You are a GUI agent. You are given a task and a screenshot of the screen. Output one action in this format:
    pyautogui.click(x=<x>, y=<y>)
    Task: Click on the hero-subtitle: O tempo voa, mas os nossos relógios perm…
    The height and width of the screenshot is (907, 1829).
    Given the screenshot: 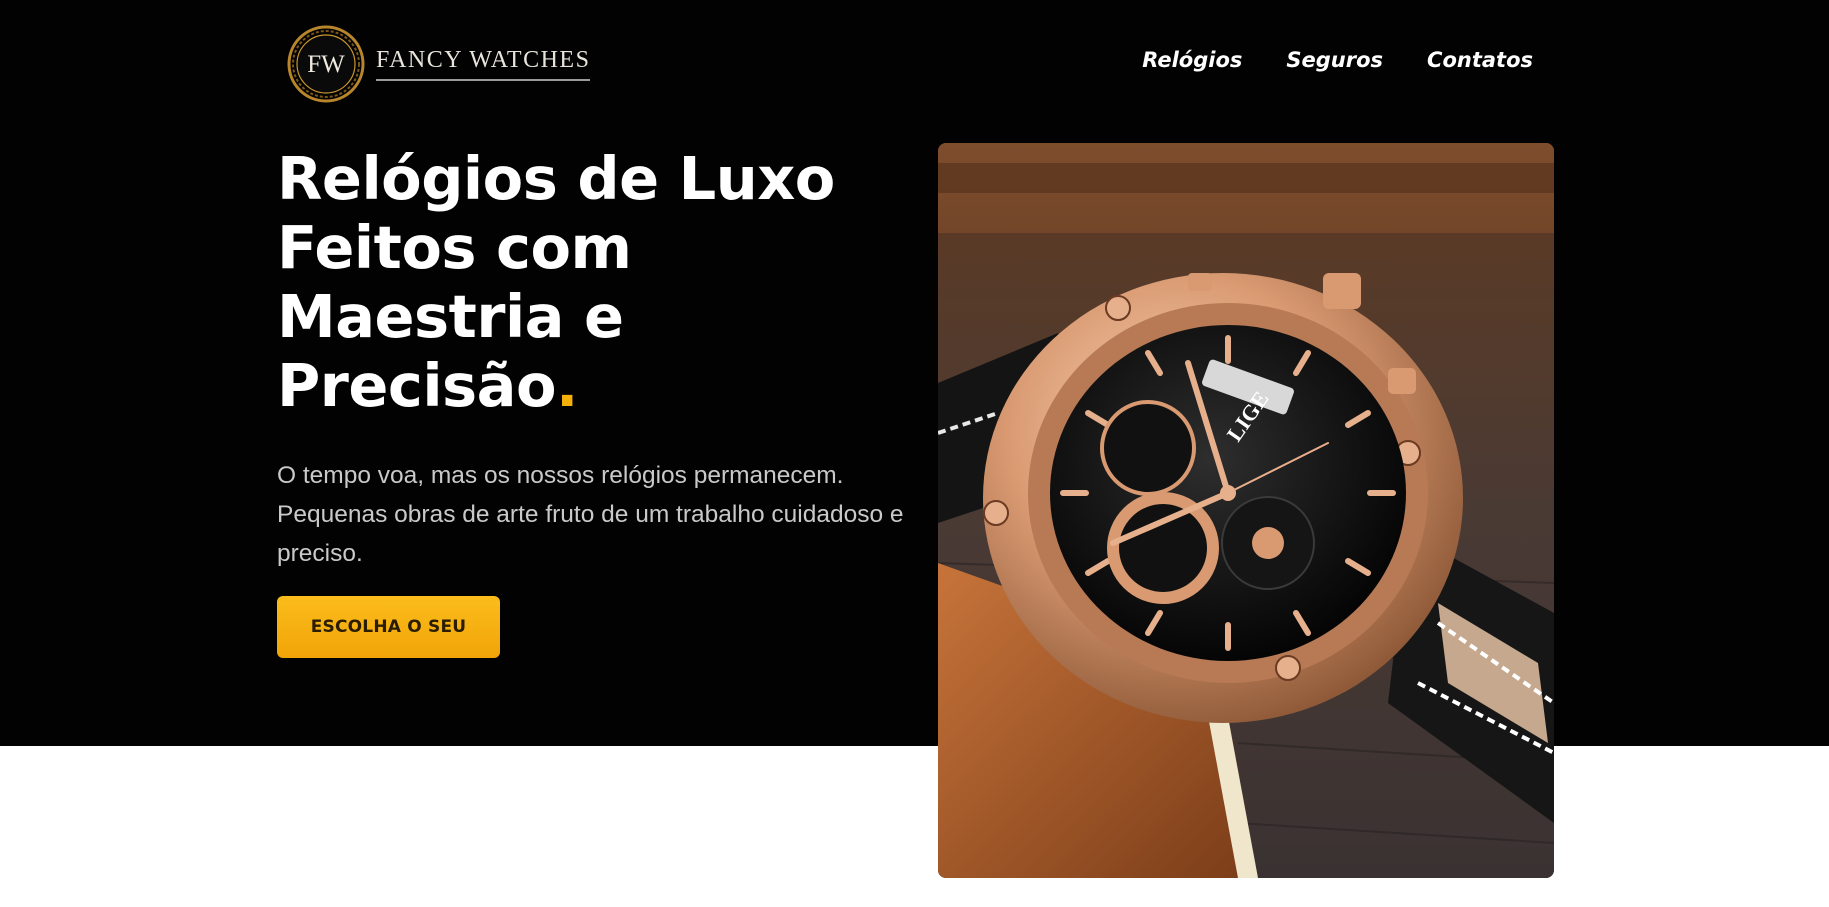 What is the action you would take?
    pyautogui.click(x=590, y=514)
    